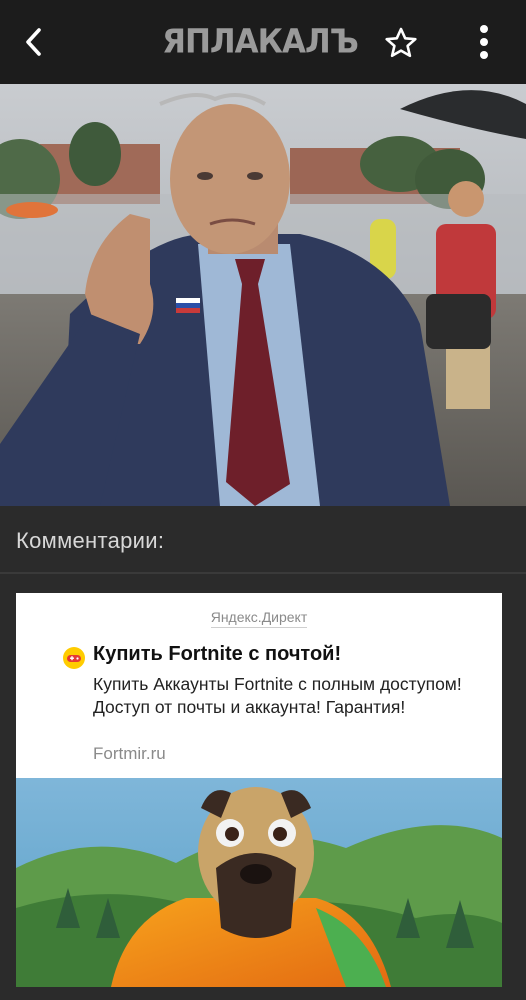 The image size is (526, 1000). What do you see at coordinates (74, 658) in the screenshot?
I see `gamepad-icon` at bounding box center [74, 658].